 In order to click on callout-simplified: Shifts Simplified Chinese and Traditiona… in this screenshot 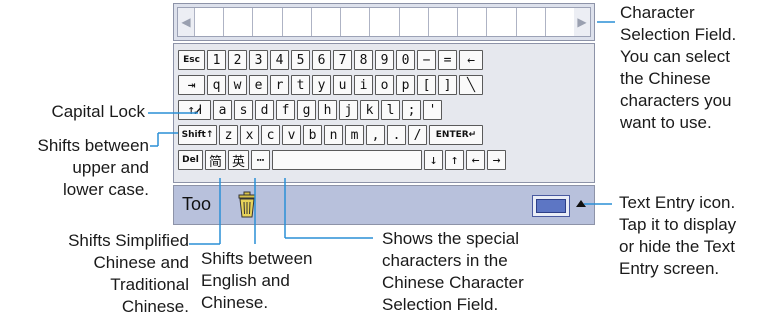, I will do `click(128, 274)`.